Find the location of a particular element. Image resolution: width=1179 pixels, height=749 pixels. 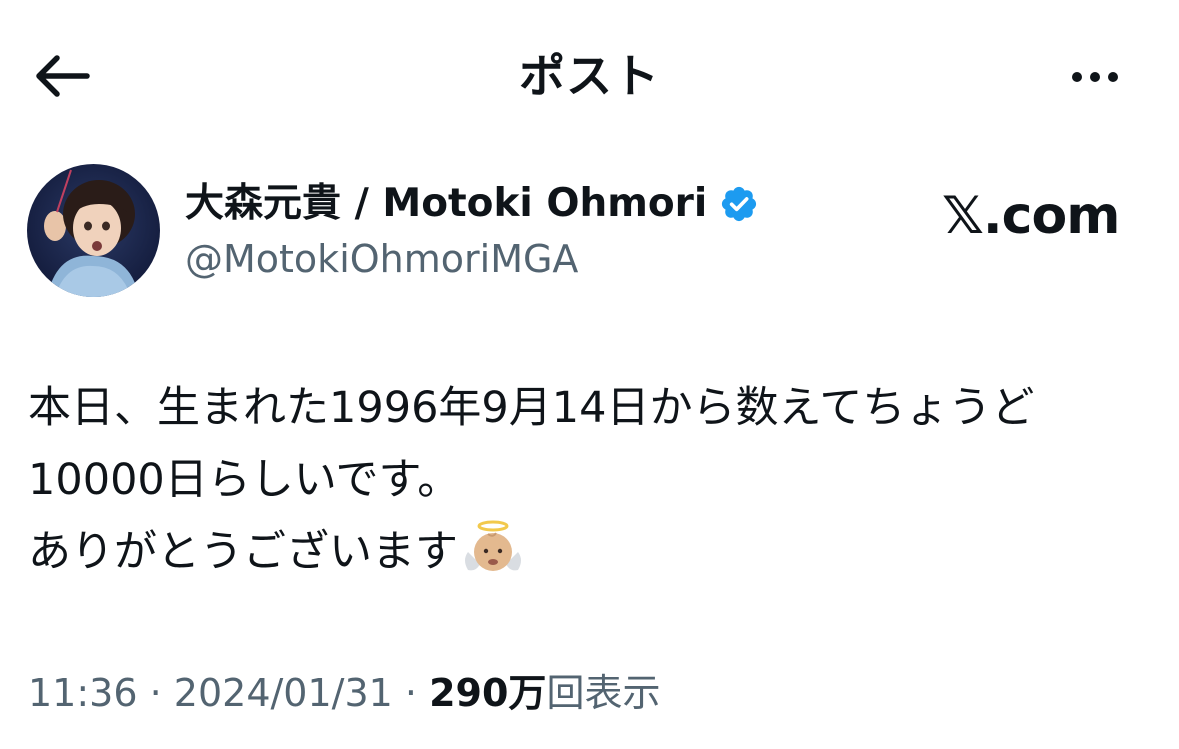

post-meta: 11:36 · 2024/01/31 · 290万回表示 is located at coordinates (344, 693).